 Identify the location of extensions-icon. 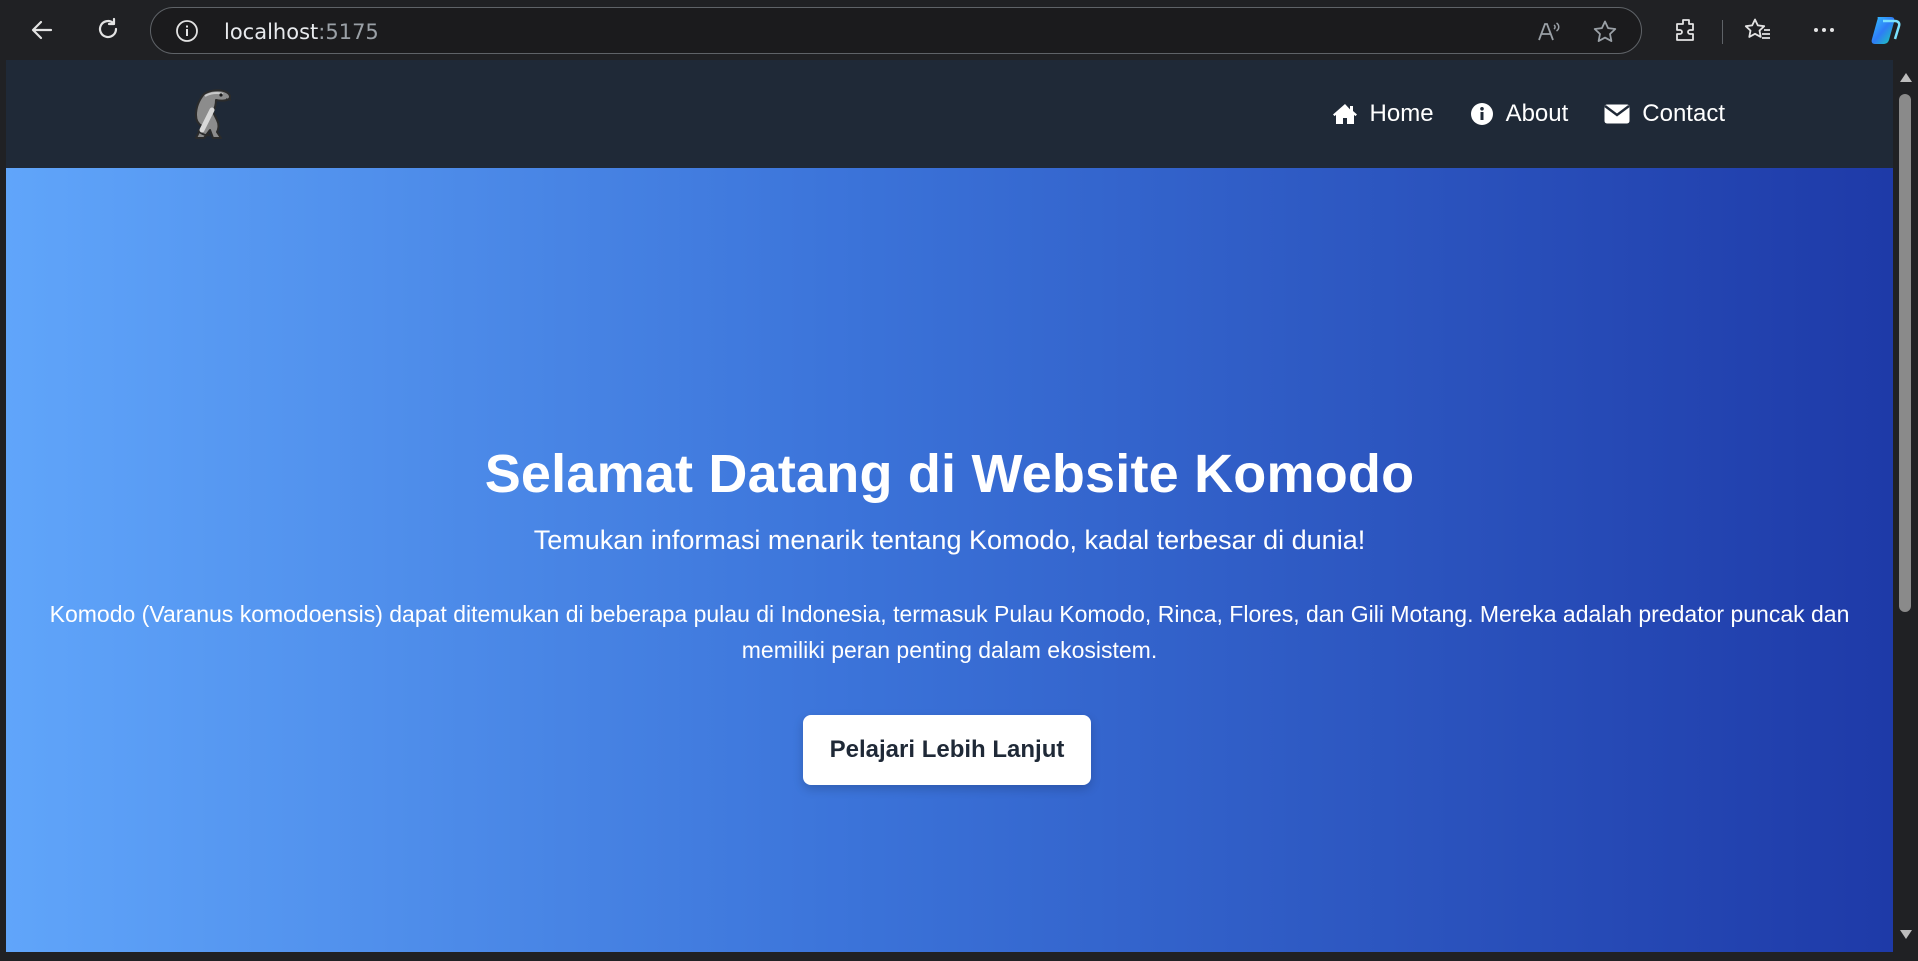
(1686, 30).